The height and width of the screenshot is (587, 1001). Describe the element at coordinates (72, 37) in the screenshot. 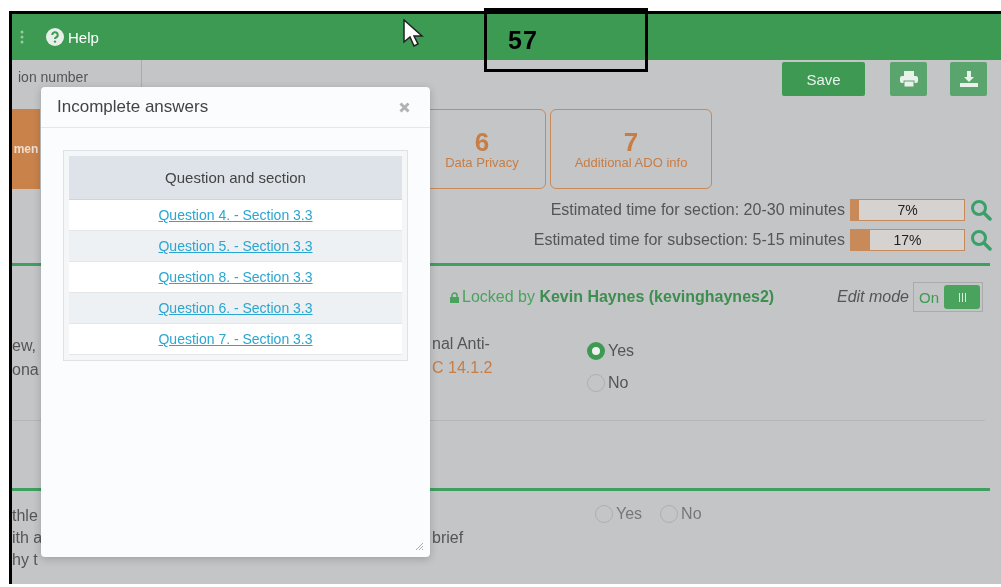

I see `help-link: Help` at that location.